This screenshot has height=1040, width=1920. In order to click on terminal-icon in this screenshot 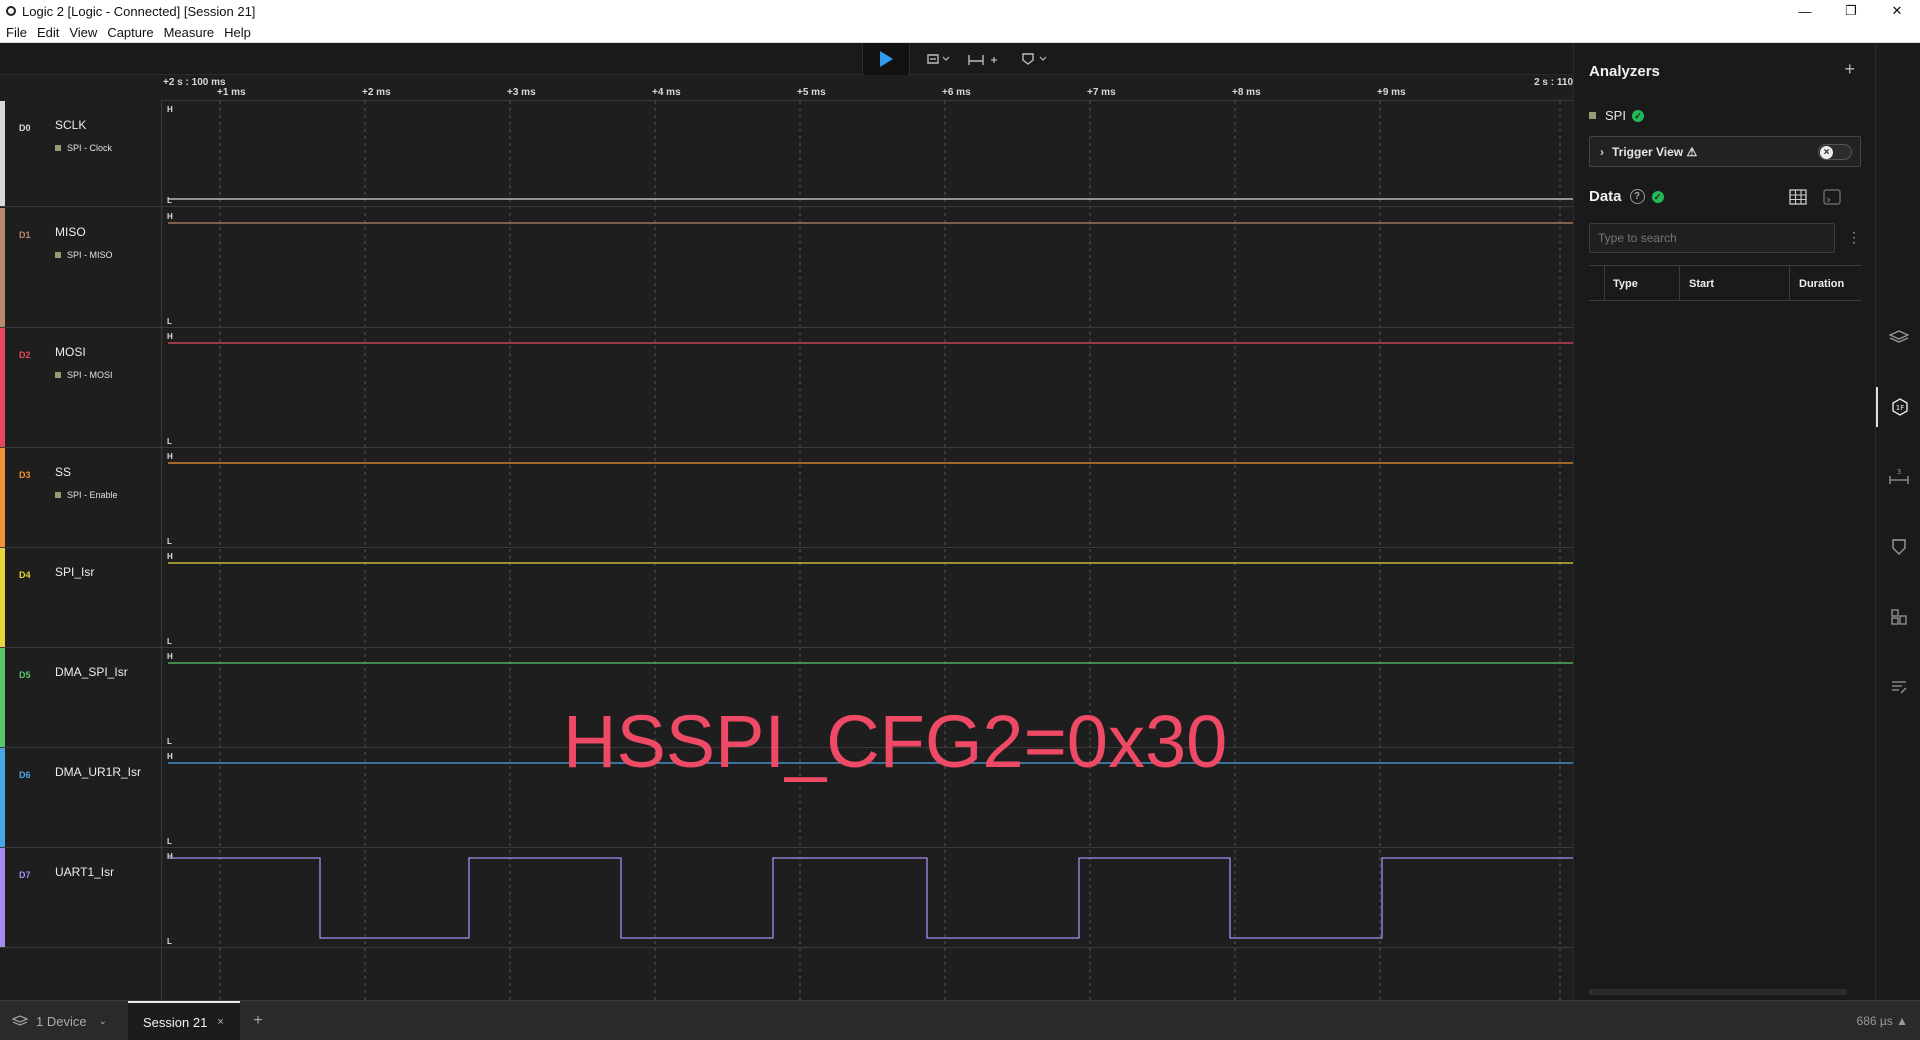, I will do `click(1832, 197)`.